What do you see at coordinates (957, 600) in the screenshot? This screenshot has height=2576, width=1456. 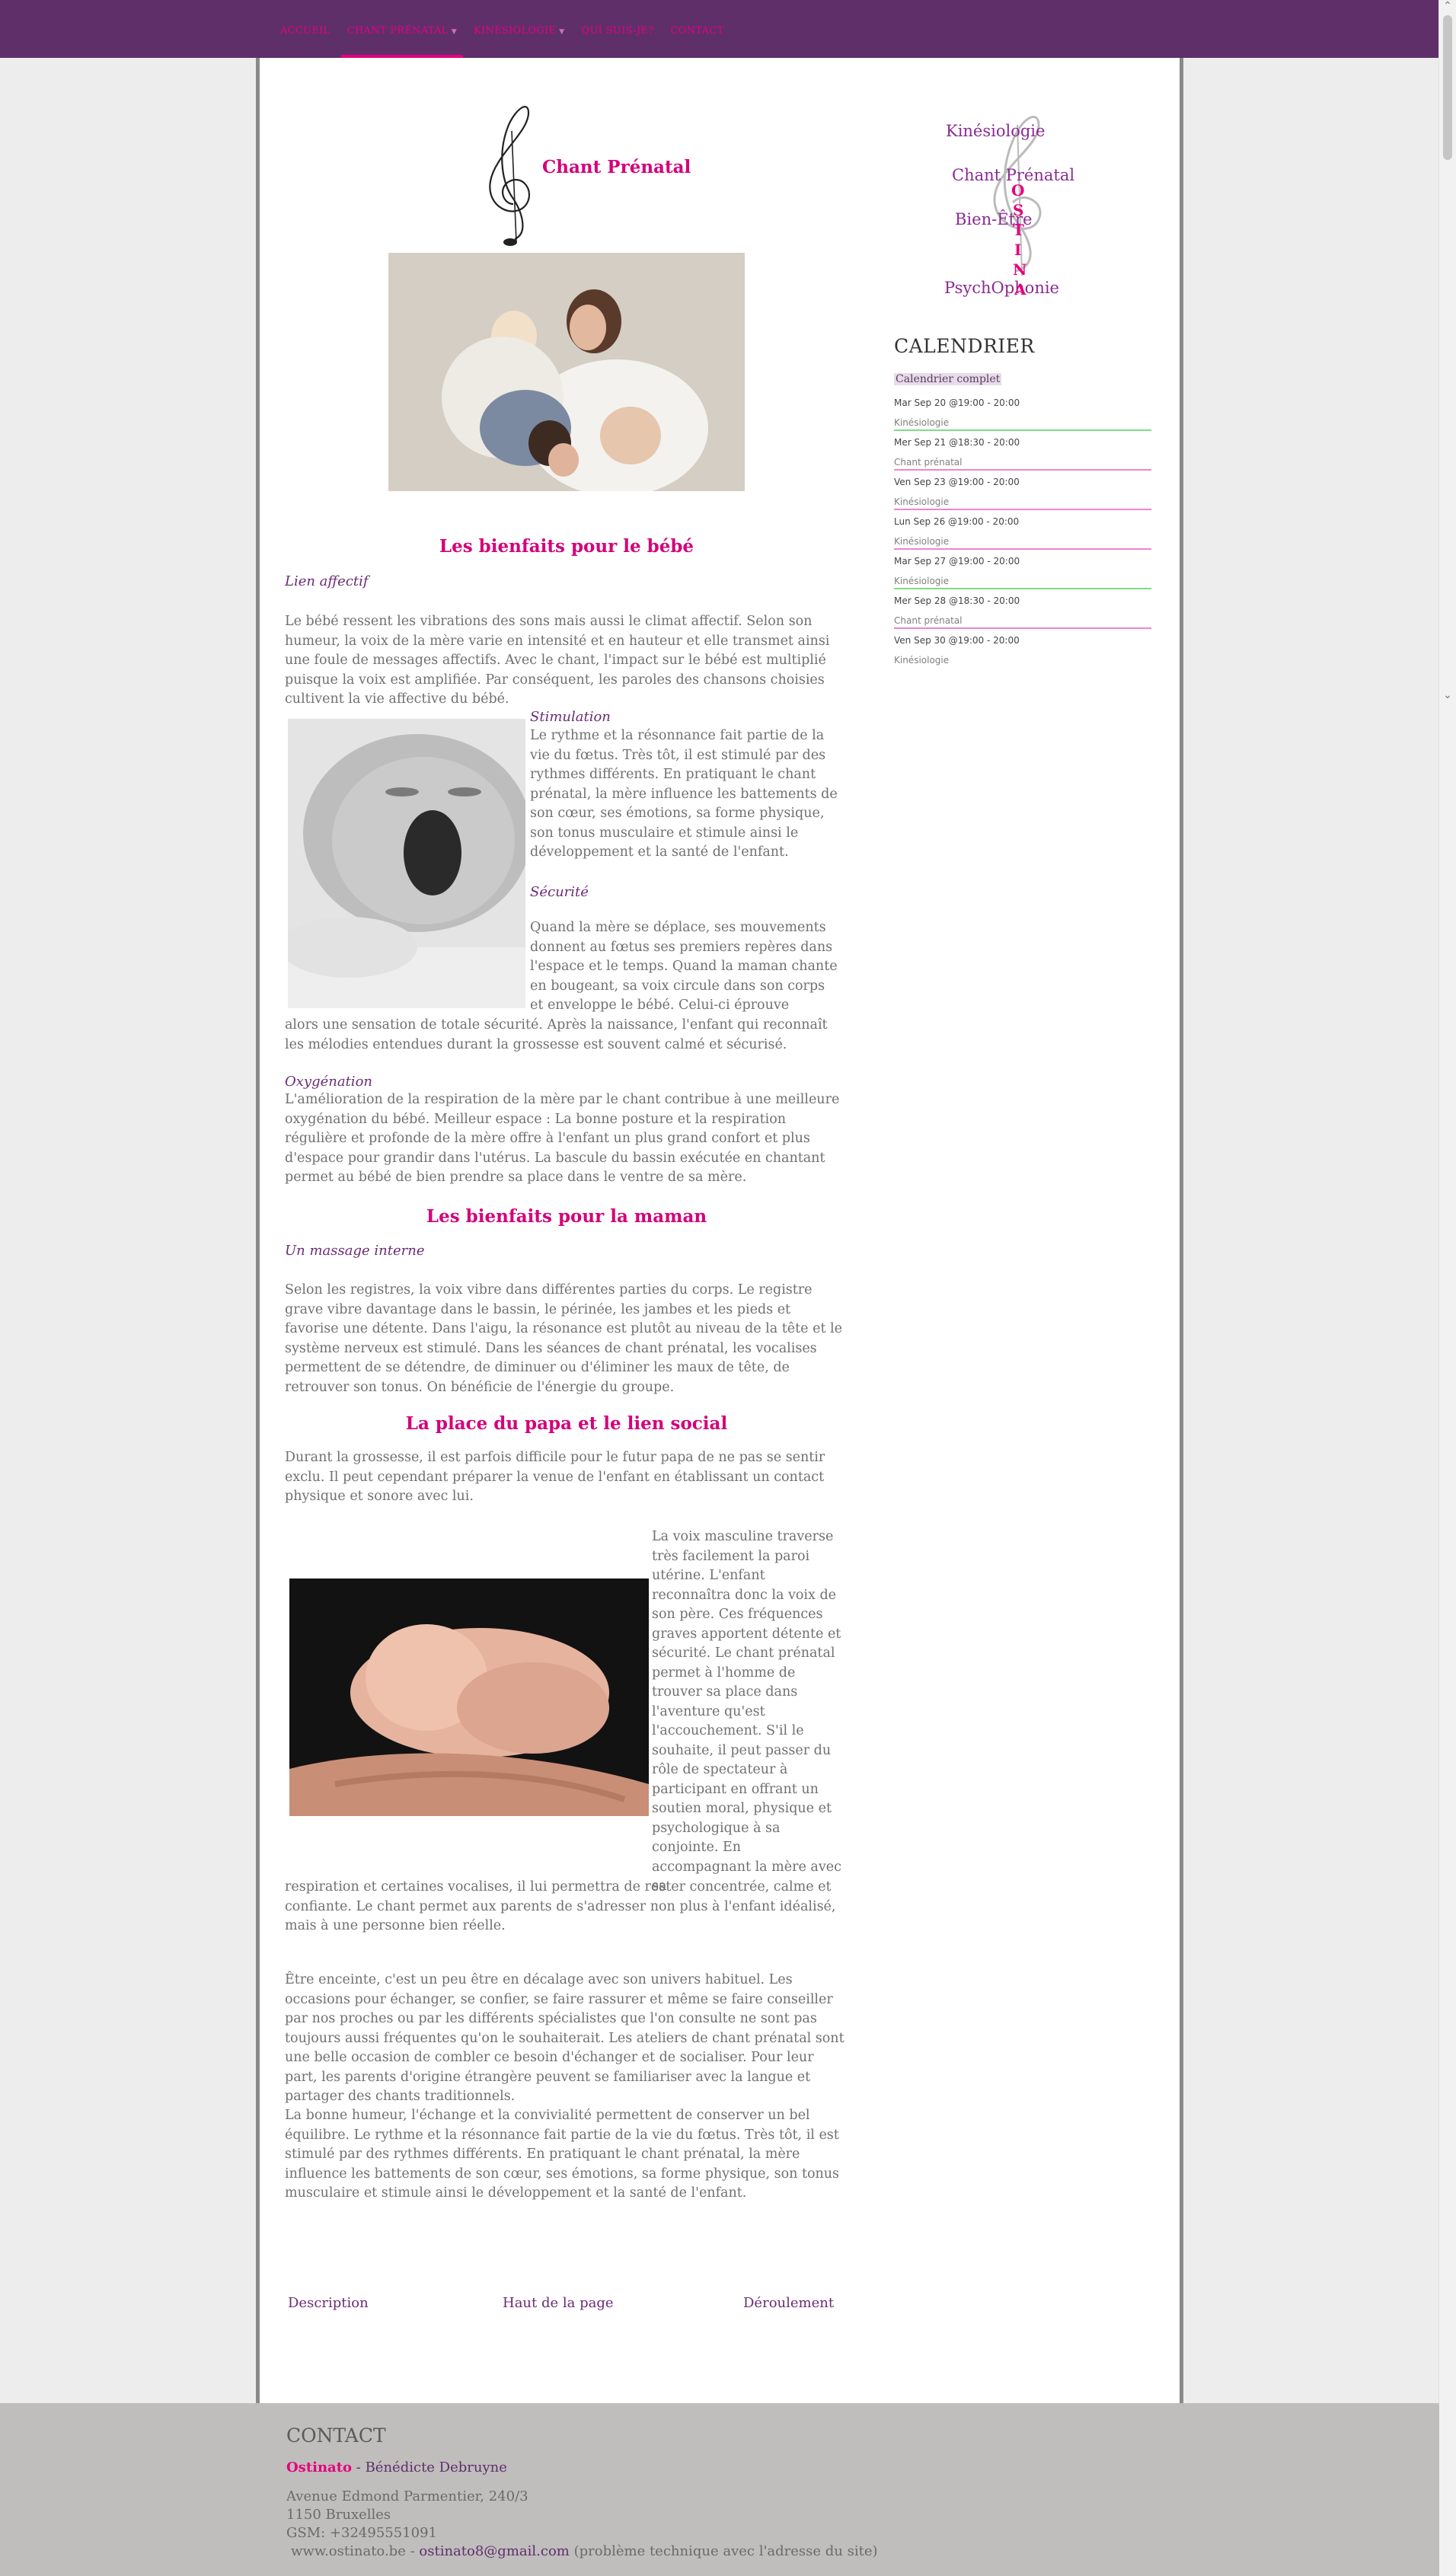 I see `event-date: Mer Sep 28 @18:30 - 20:00` at bounding box center [957, 600].